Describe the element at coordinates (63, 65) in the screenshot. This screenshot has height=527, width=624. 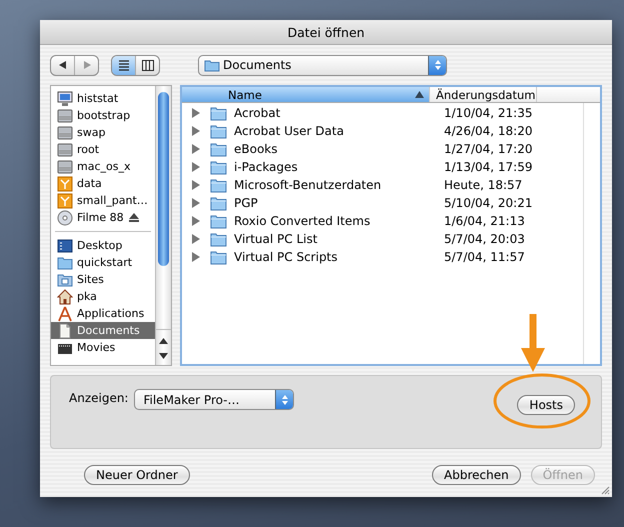
I see `back-arrow-icon` at that location.